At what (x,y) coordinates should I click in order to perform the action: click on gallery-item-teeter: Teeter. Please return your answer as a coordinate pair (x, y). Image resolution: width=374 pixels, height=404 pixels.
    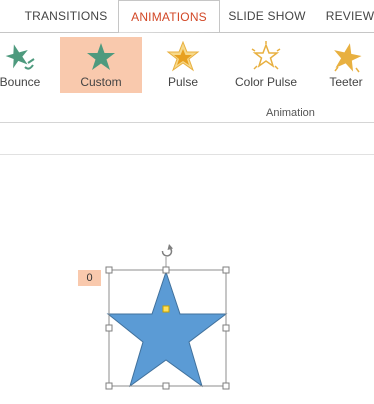
    Looking at the image, I should click on (346, 65).